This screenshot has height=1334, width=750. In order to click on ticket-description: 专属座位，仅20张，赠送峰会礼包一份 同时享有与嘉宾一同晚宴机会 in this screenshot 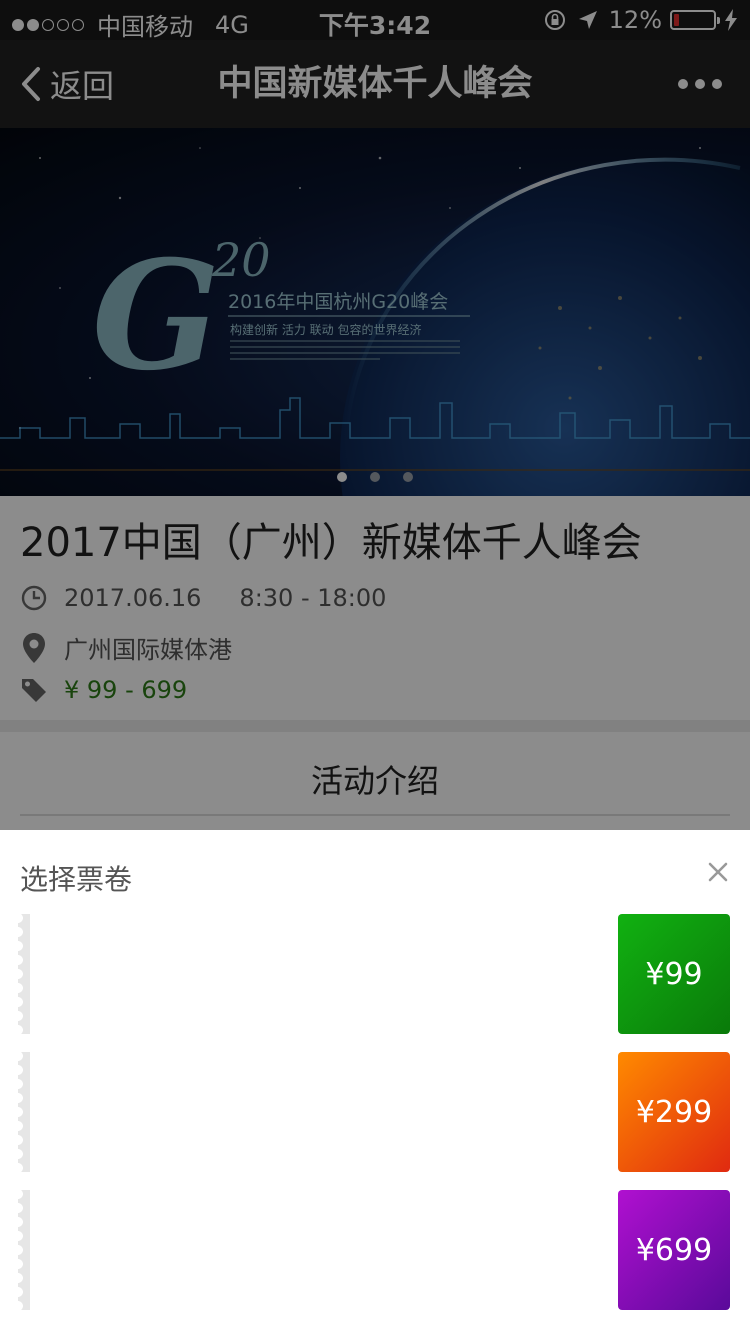, I will do `click(406, 1250)`.